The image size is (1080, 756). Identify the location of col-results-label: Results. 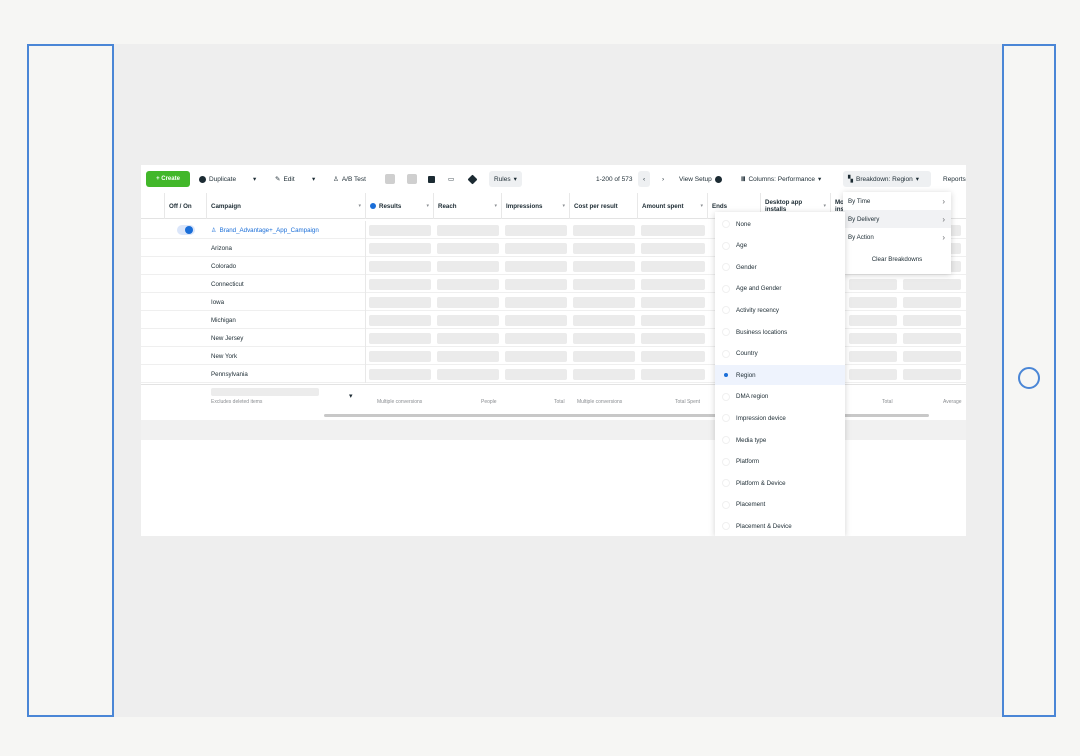
(390, 206).